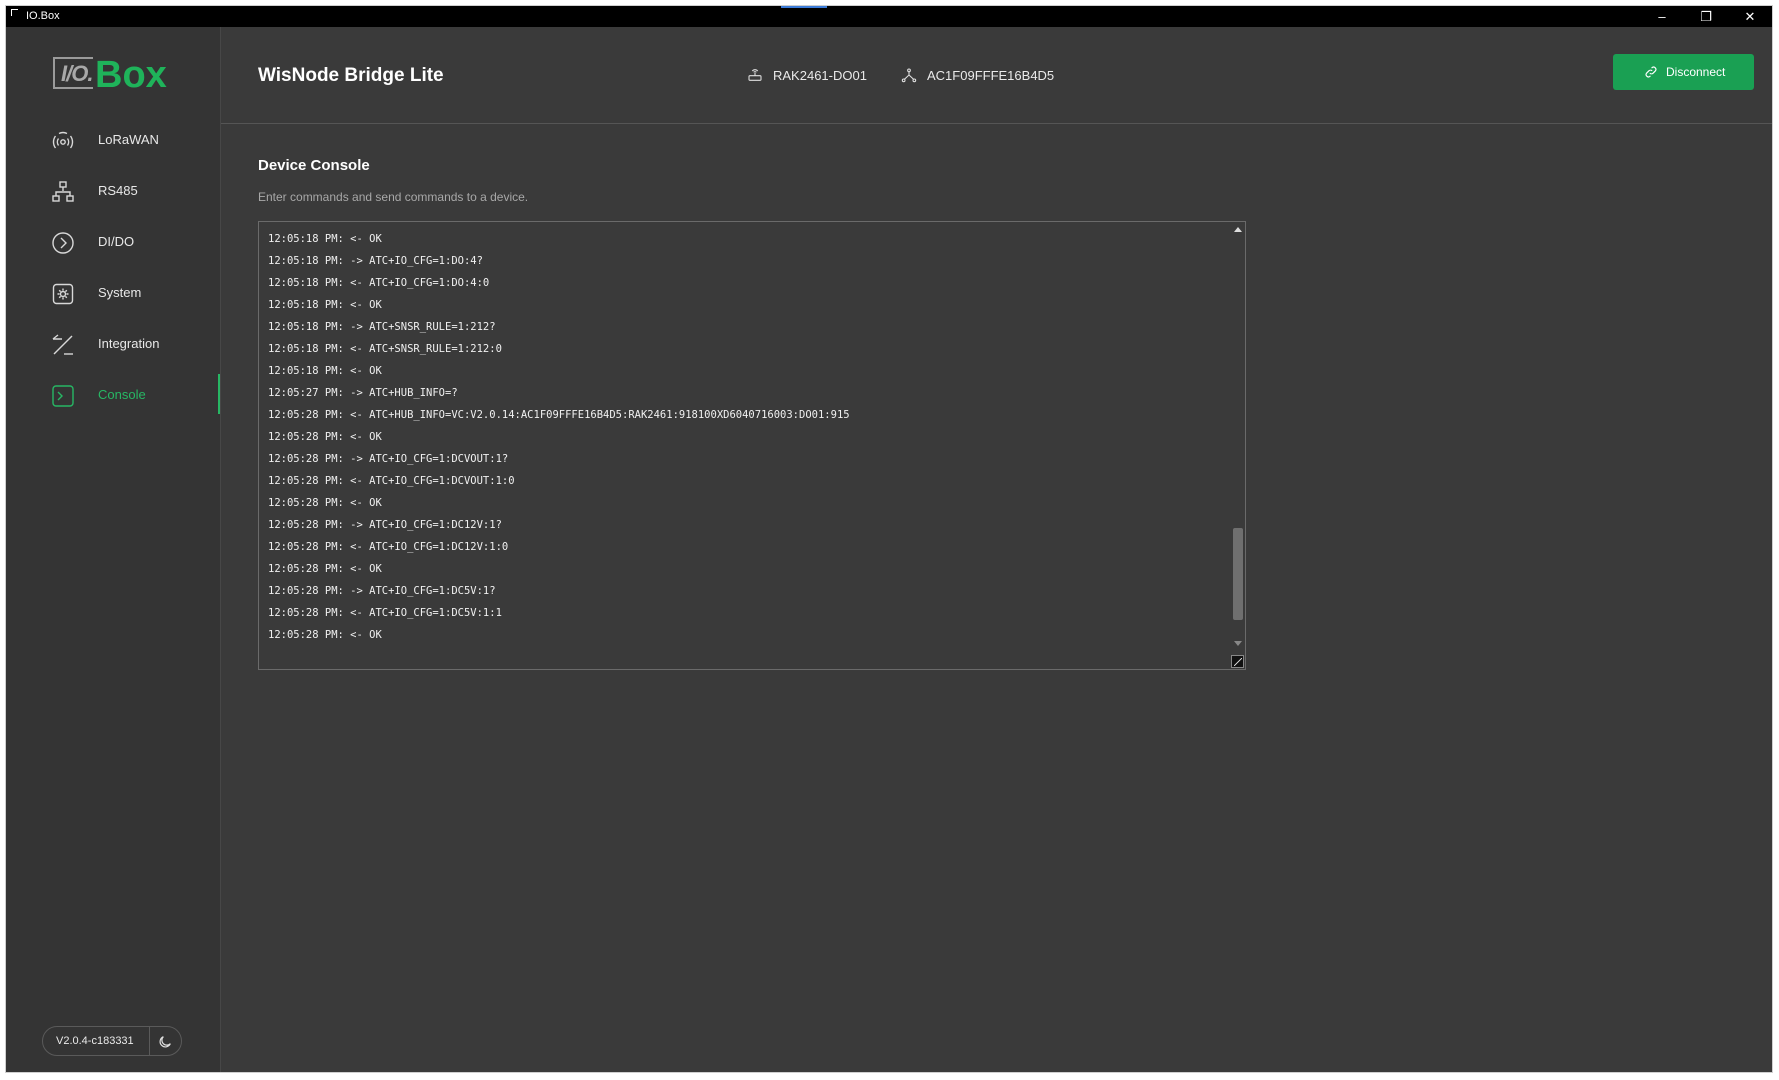  I want to click on console-line: 12:05:18 PM: <- ATC+IO_CFG=1:DO:4:0, so click(379, 283).